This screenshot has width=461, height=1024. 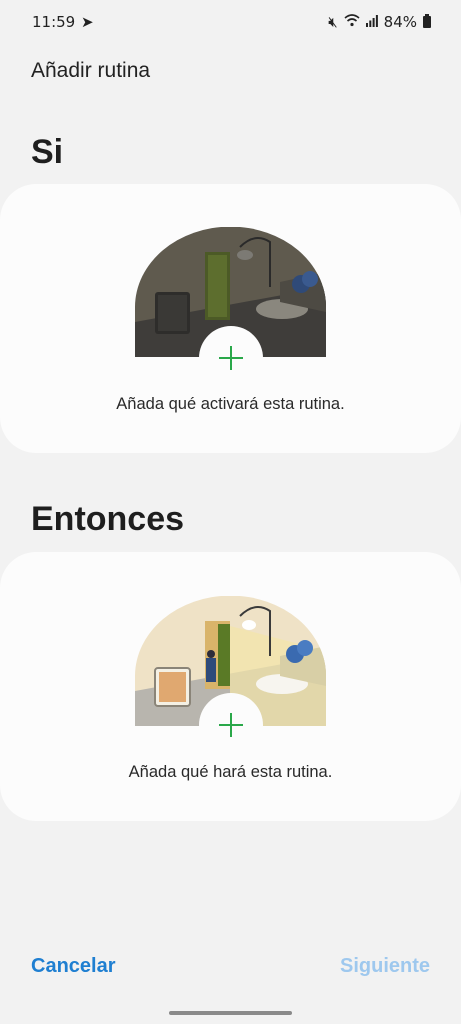 I want to click on if-section-title: Si, so click(x=47, y=152).